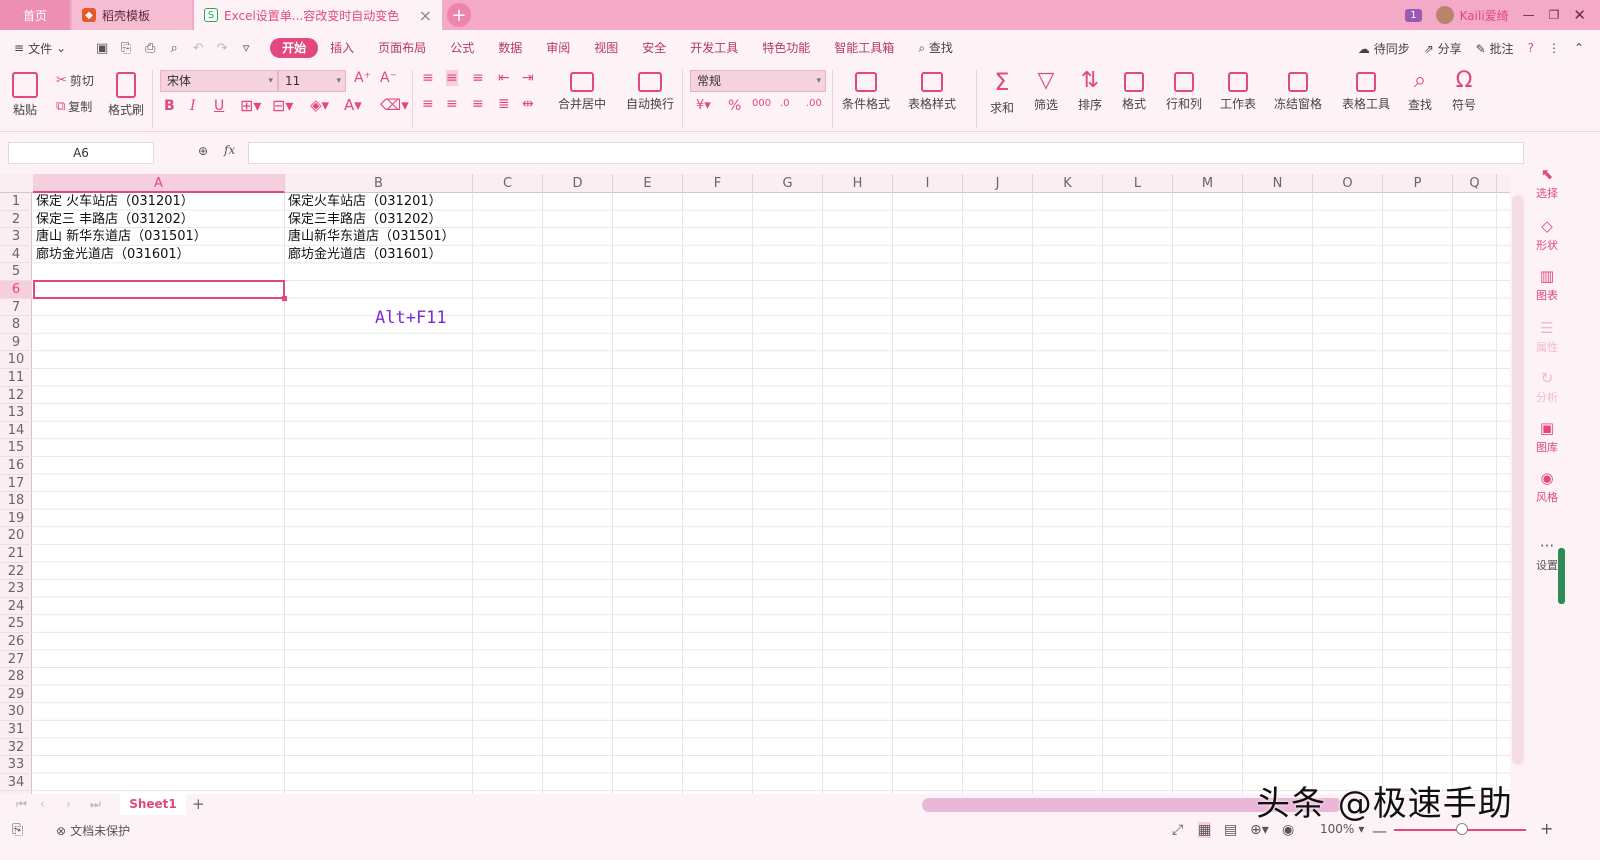 The width and height of the screenshot is (1600, 860). Describe the element at coordinates (1366, 92) in the screenshot. I see `table-tools-button: 表格工具` at that location.